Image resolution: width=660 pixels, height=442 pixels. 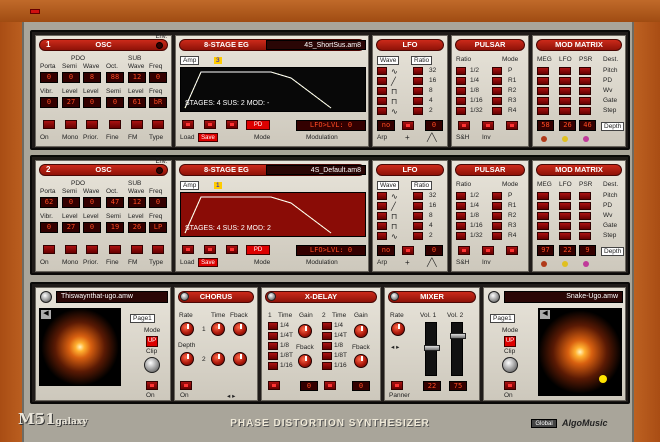 I want to click on xdelay-button-mid, so click(x=330, y=385).